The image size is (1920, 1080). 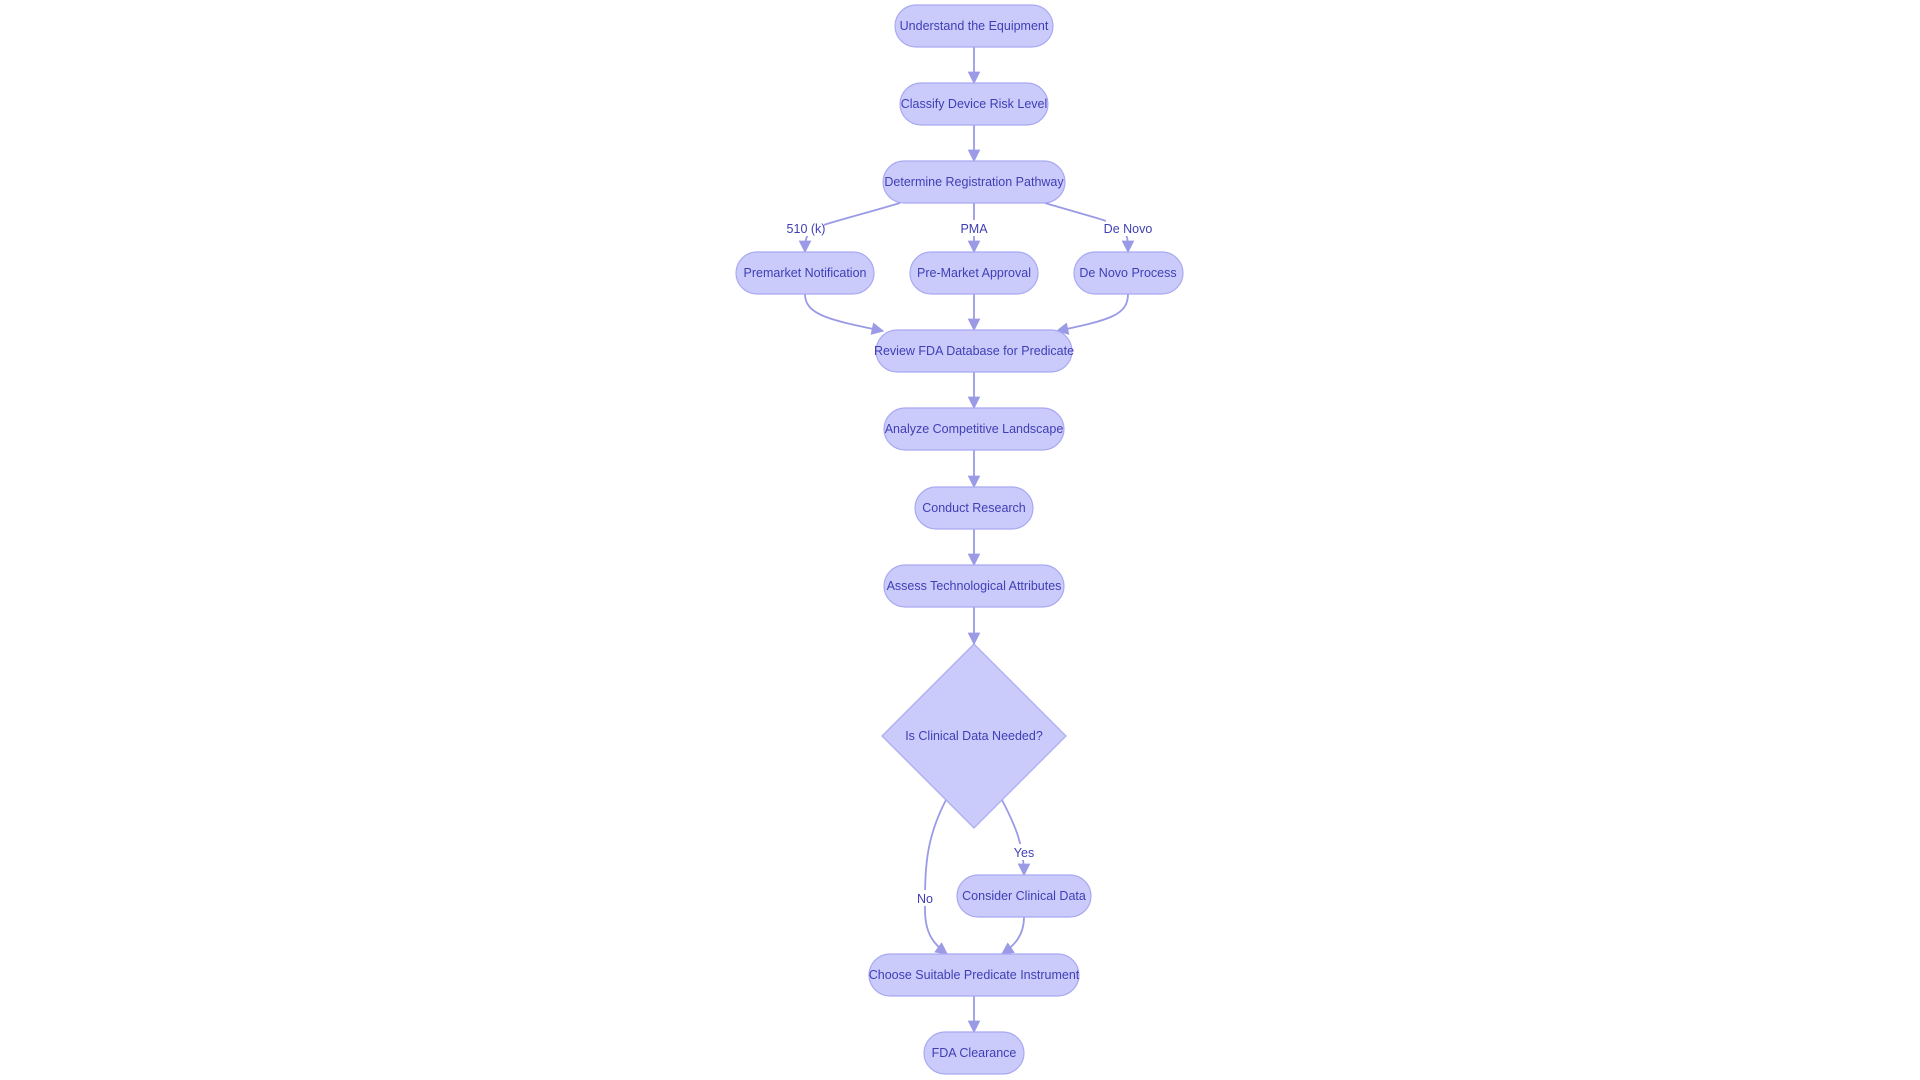 I want to click on node-choose-predicate: Choose Suitable Predicate Instrument, so click(x=974, y=975).